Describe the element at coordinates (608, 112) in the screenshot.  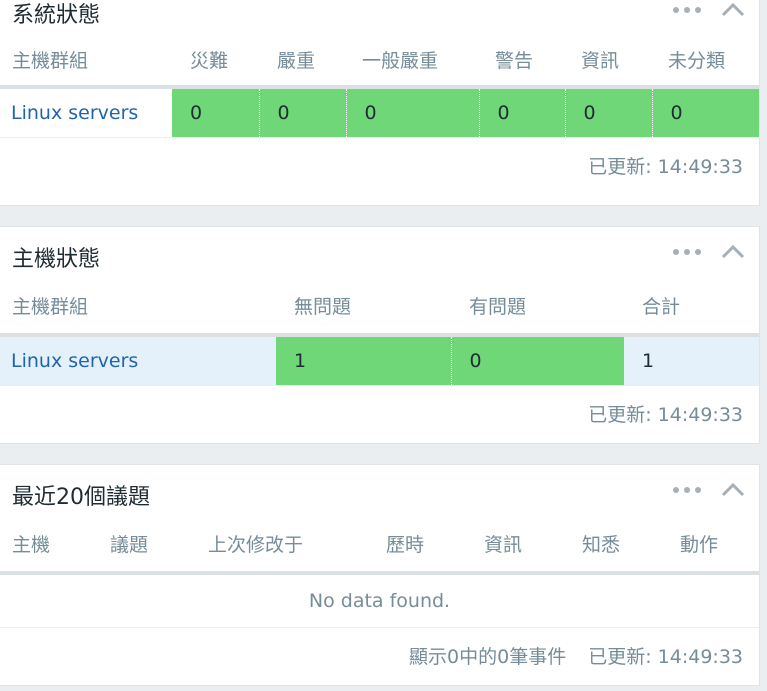
I see `information-count: 0` at that location.